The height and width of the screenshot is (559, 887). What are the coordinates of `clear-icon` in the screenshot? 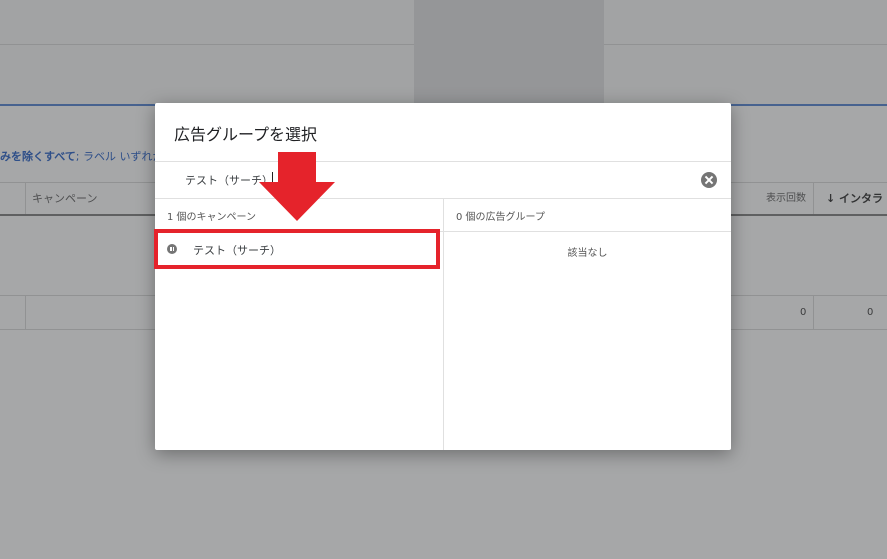 It's located at (709, 180).